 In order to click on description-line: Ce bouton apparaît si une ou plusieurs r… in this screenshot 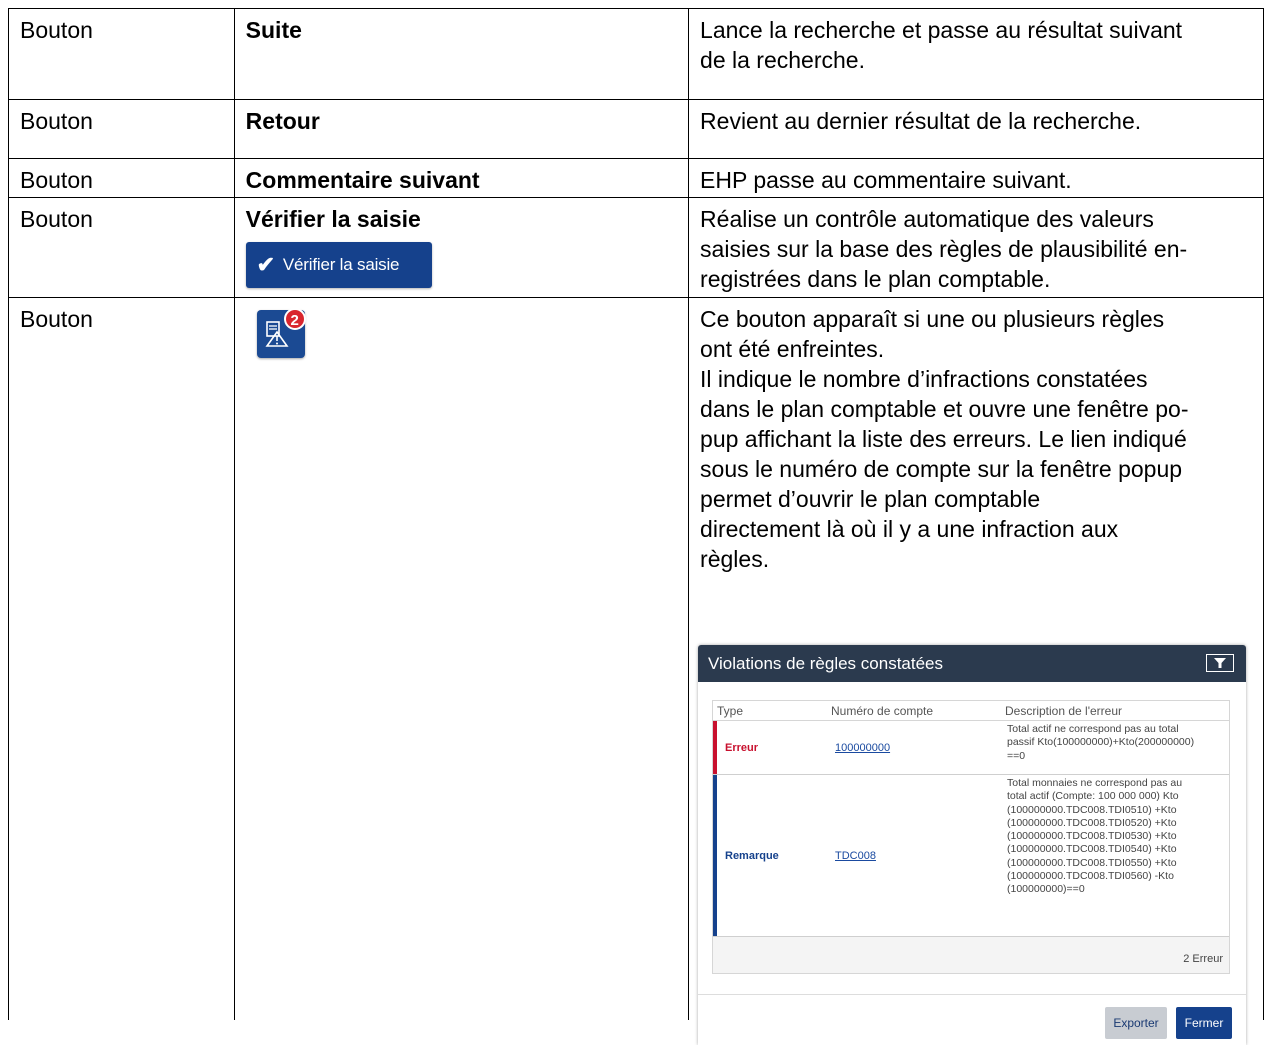, I will do `click(932, 319)`.